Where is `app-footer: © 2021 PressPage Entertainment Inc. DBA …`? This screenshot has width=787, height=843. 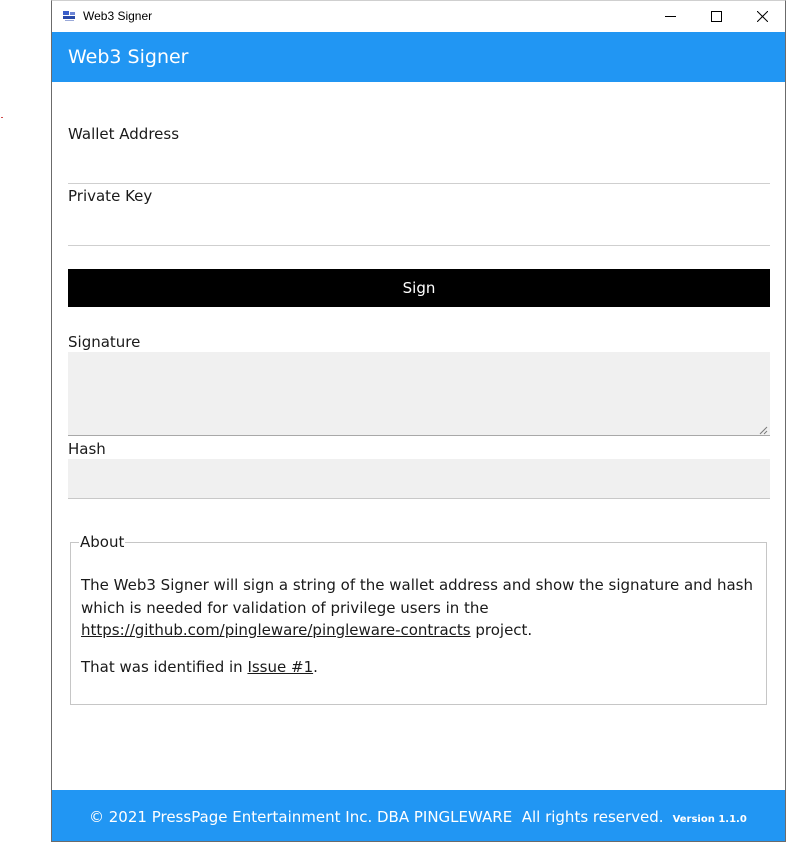 app-footer: © 2021 PressPage Entertainment Inc. DBA … is located at coordinates (418, 815).